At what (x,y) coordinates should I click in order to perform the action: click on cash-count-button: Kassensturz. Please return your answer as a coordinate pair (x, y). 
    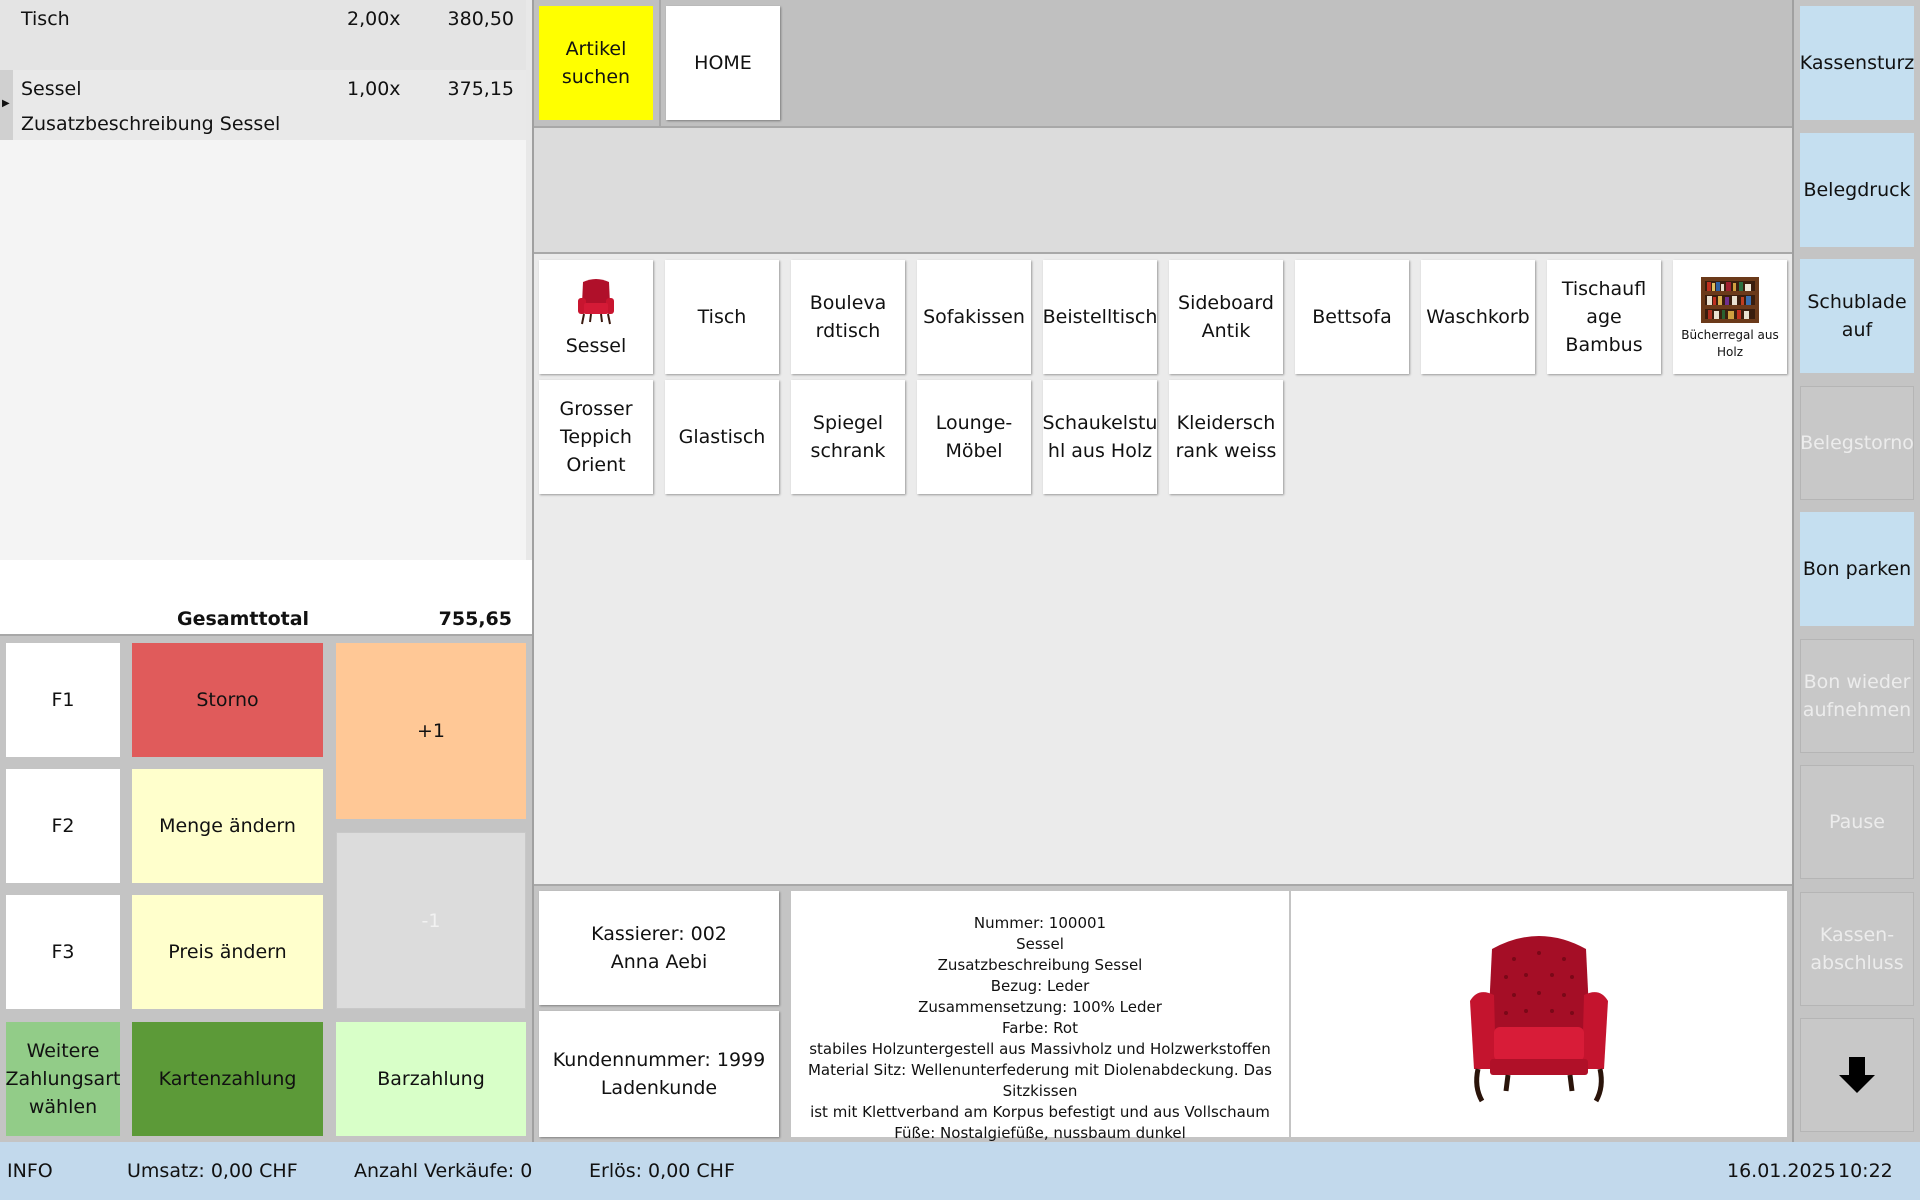
    Looking at the image, I should click on (1857, 63).